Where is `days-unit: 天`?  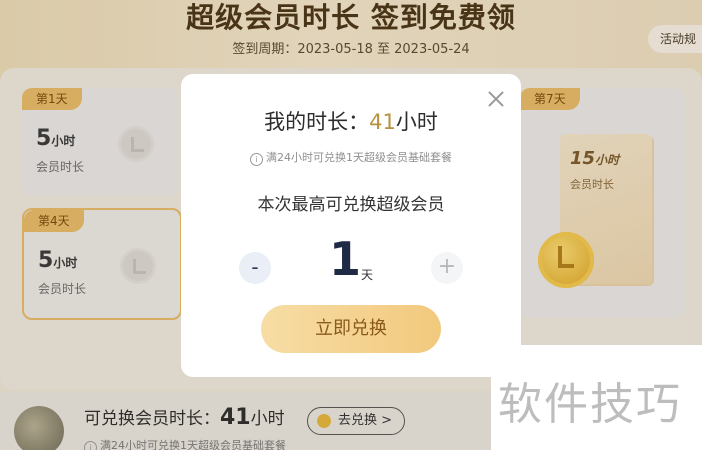 days-unit: 天 is located at coordinates (367, 275).